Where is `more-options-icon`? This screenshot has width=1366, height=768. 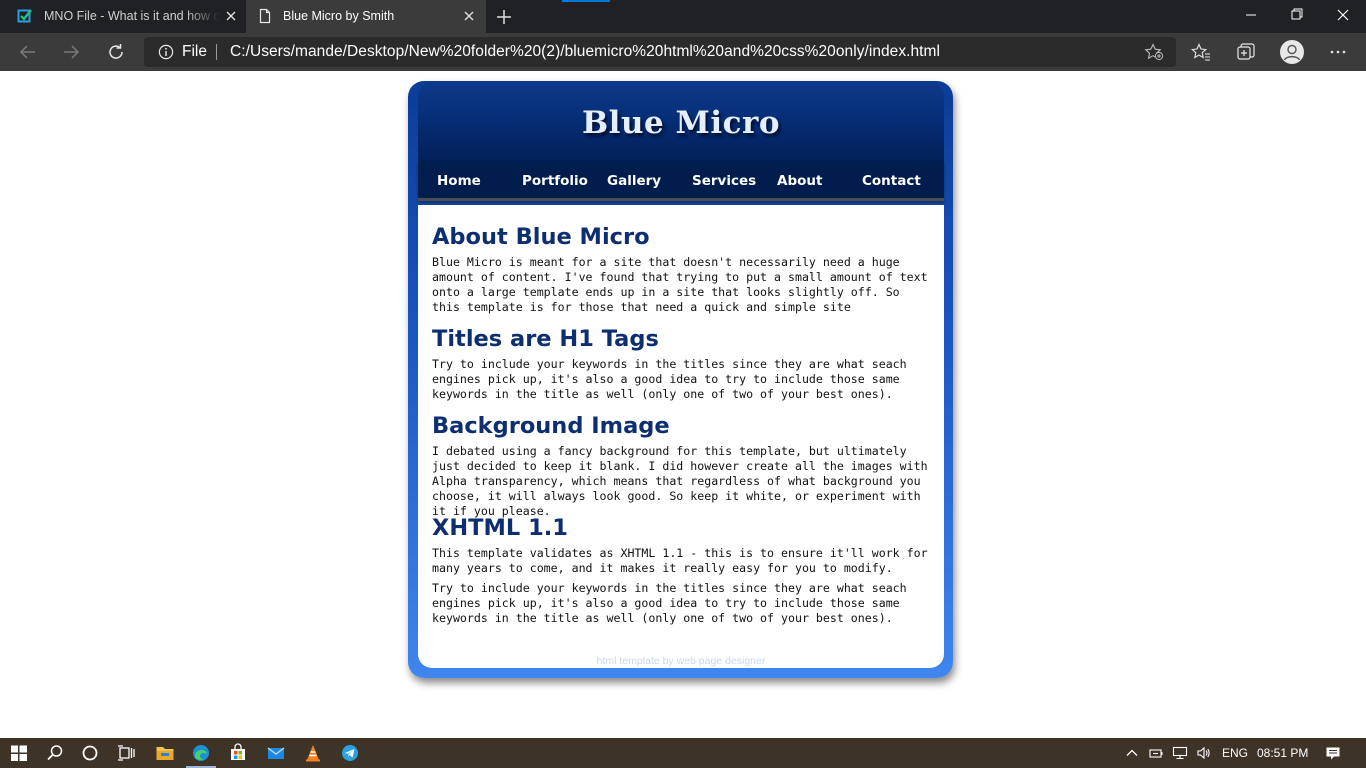 more-options-icon is located at coordinates (1338, 52).